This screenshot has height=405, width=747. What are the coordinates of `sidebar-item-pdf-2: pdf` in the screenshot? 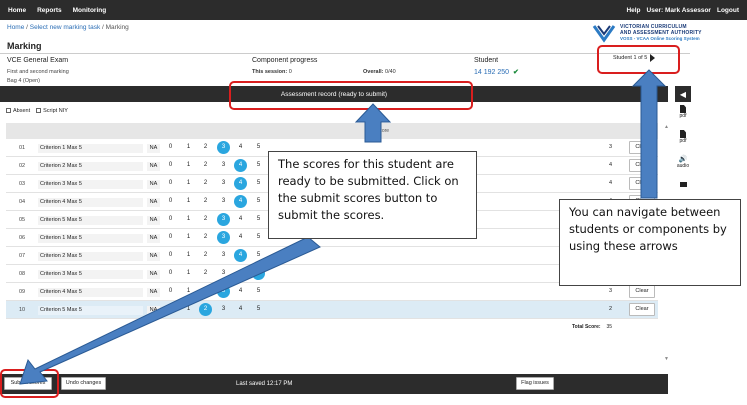 It's located at (683, 137).